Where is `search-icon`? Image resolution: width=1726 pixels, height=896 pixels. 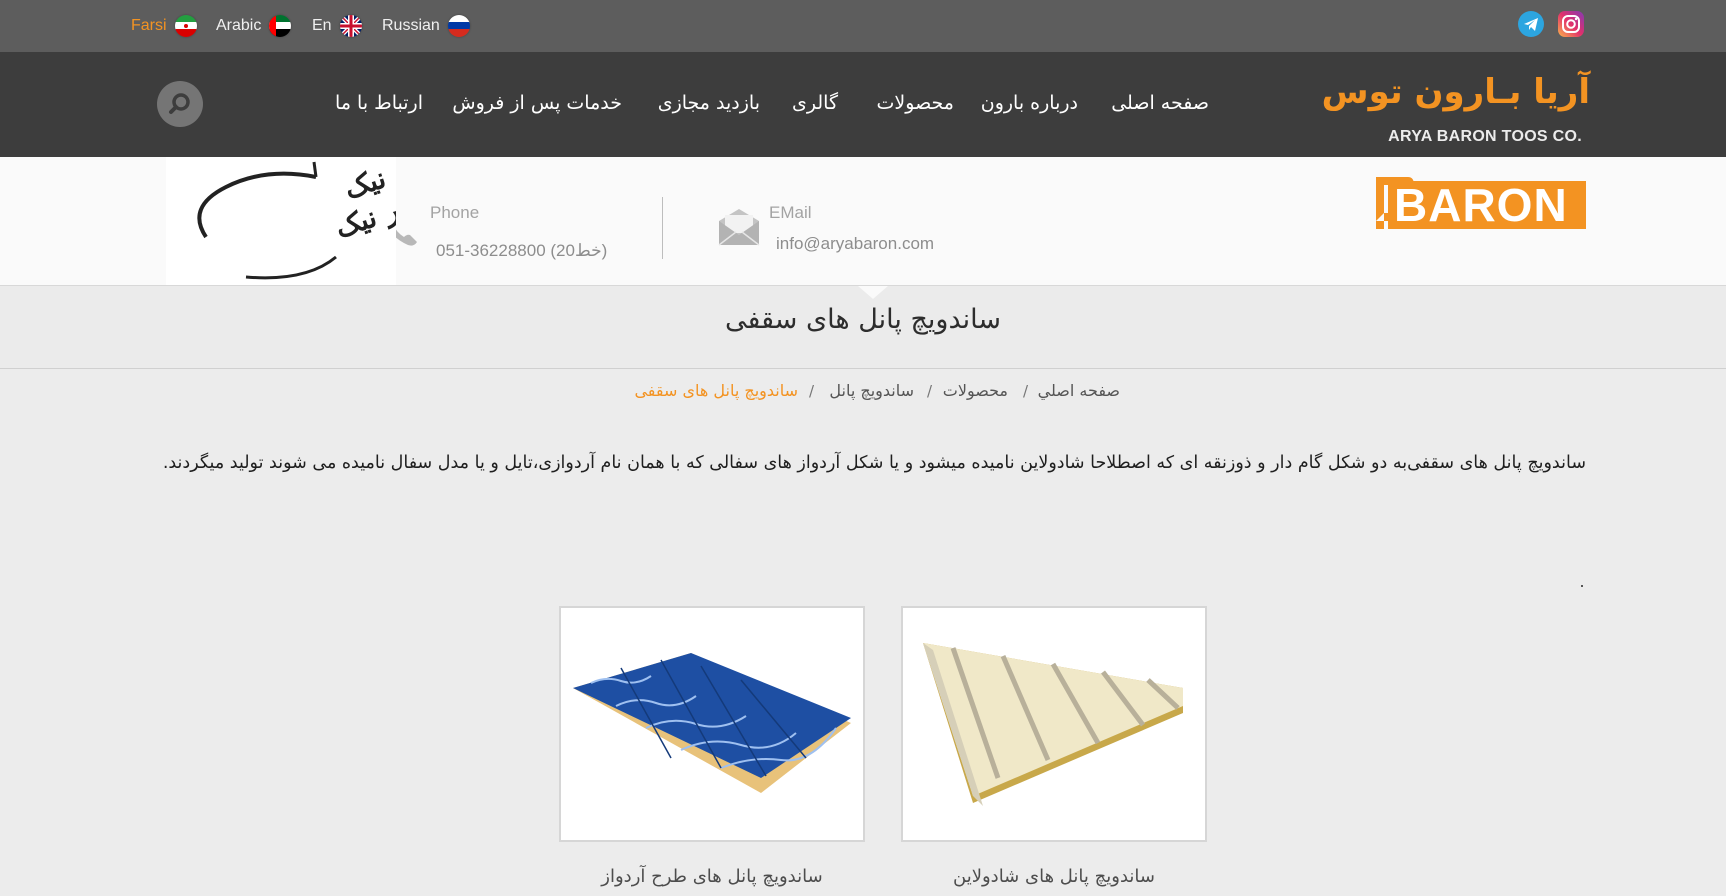 search-icon is located at coordinates (179, 103).